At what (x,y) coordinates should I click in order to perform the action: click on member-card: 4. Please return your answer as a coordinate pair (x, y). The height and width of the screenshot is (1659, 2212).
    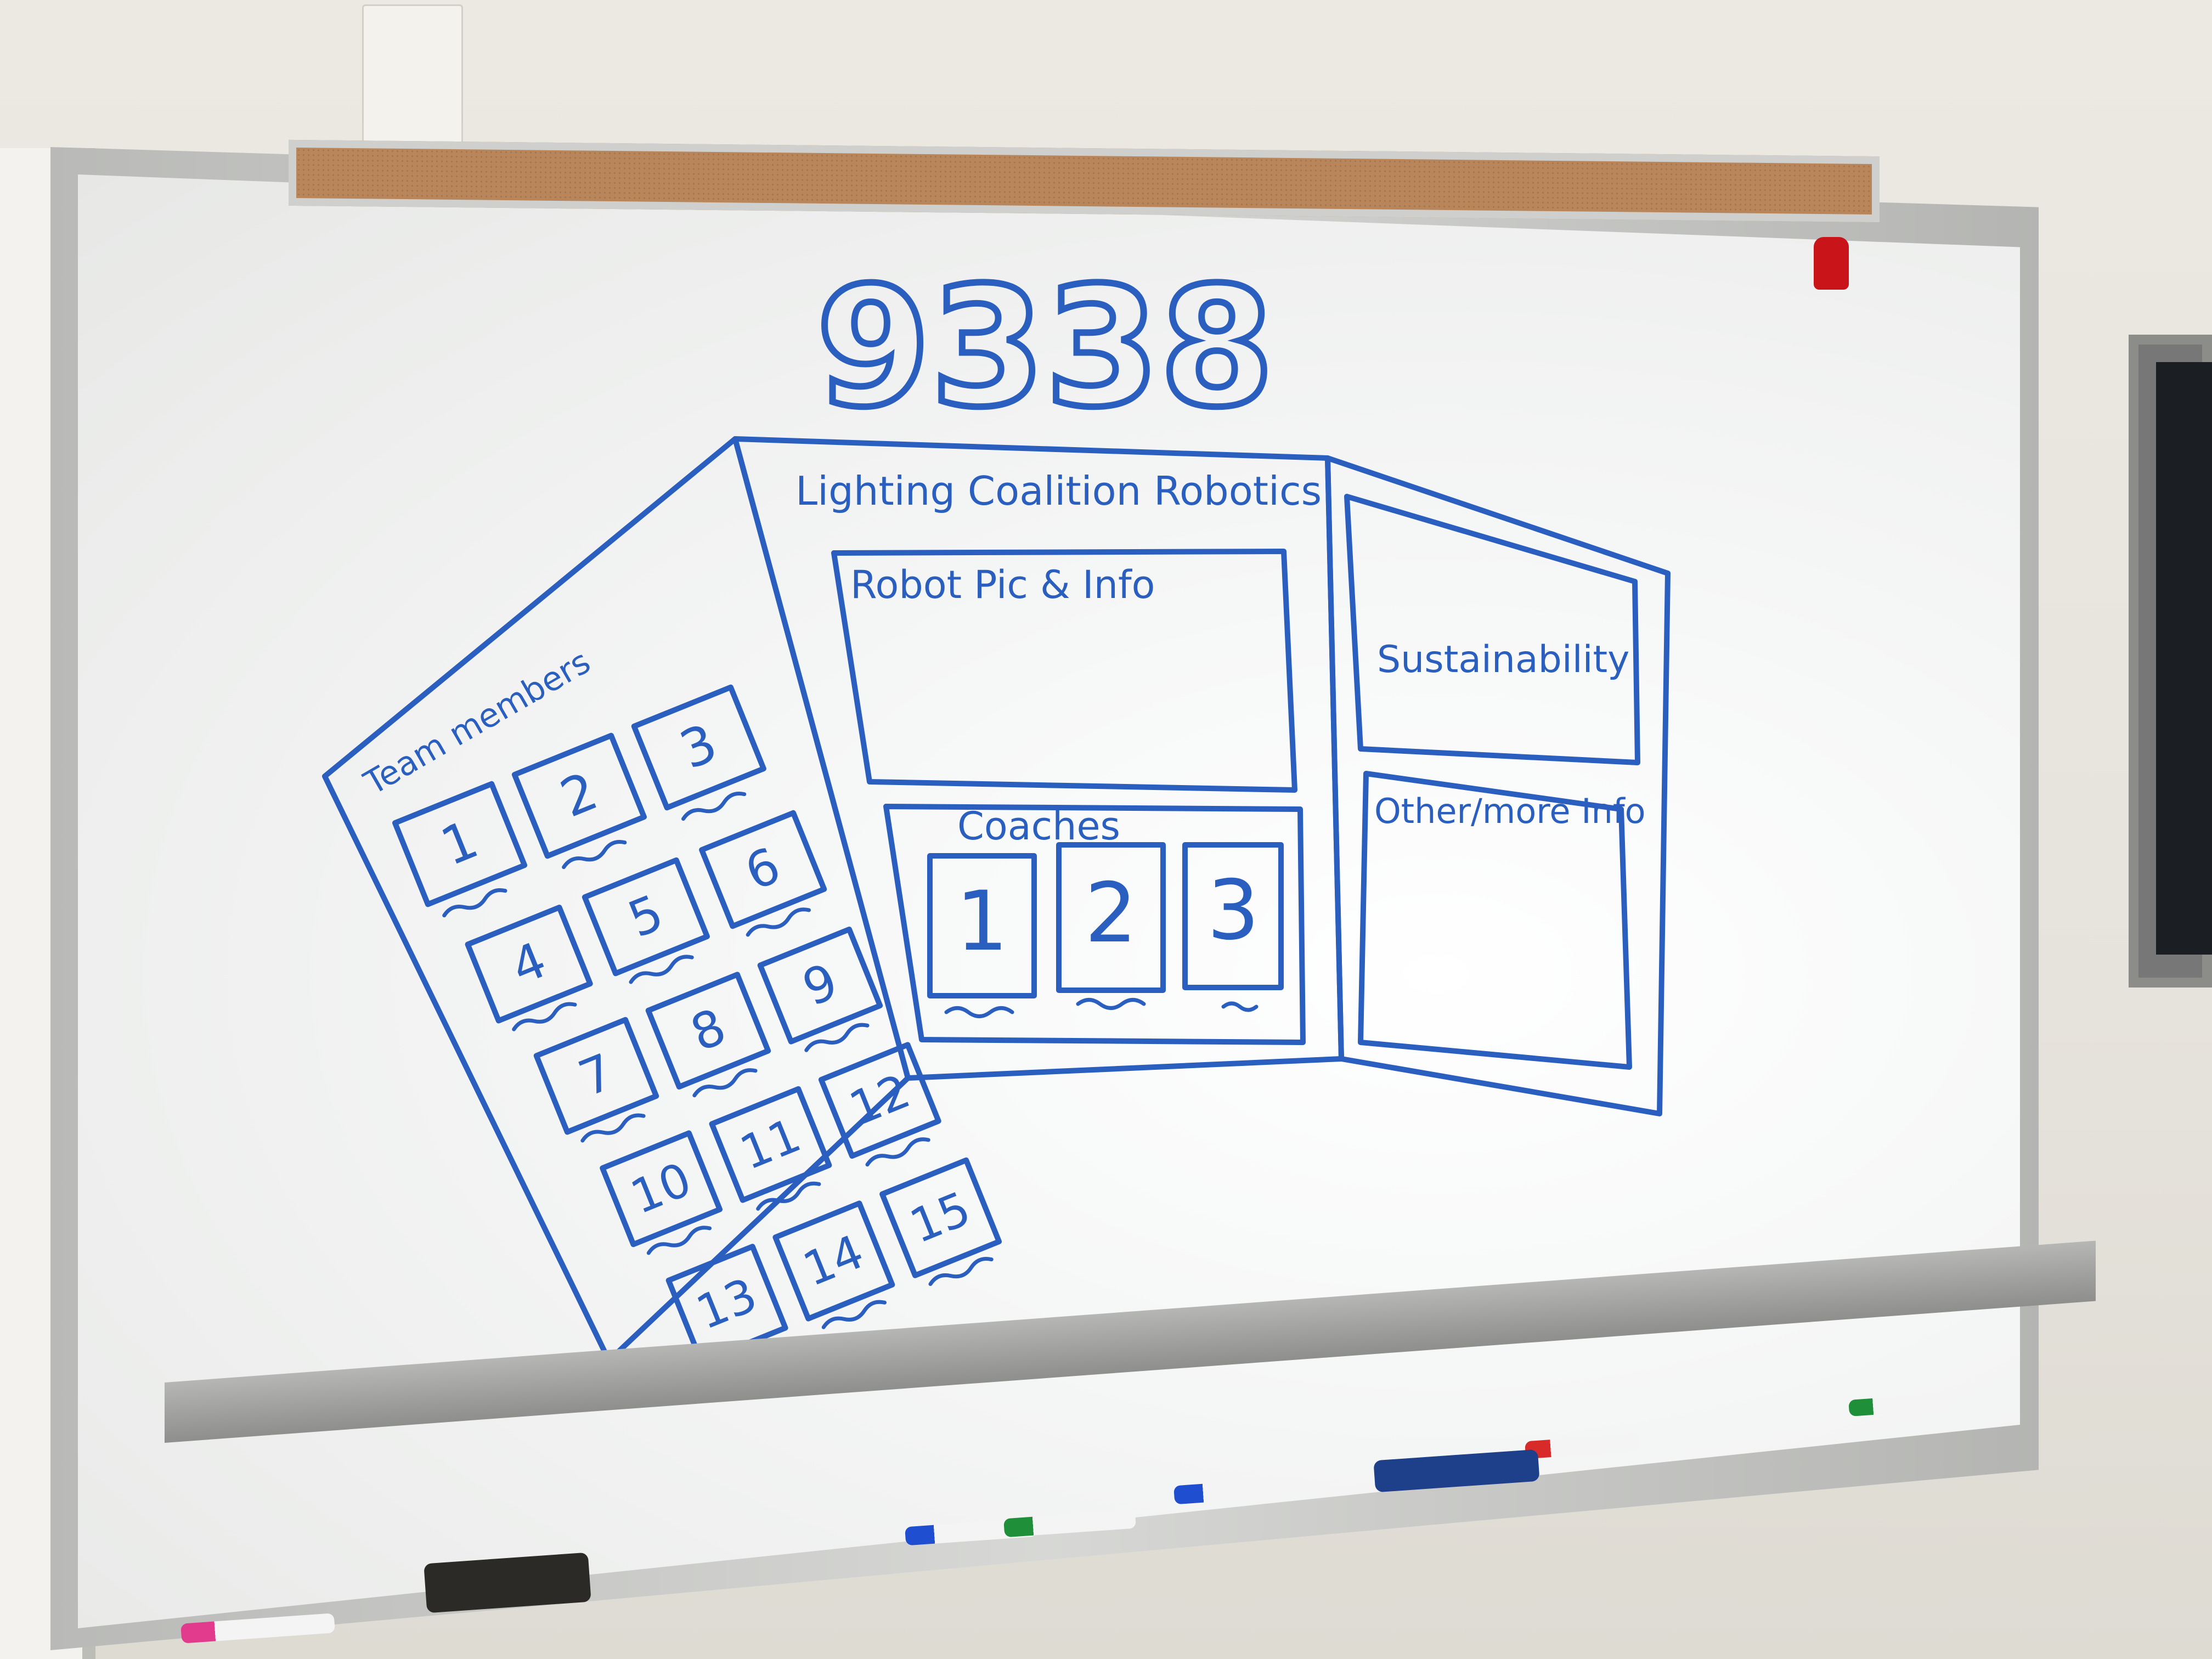
    Looking at the image, I should click on (529, 968).